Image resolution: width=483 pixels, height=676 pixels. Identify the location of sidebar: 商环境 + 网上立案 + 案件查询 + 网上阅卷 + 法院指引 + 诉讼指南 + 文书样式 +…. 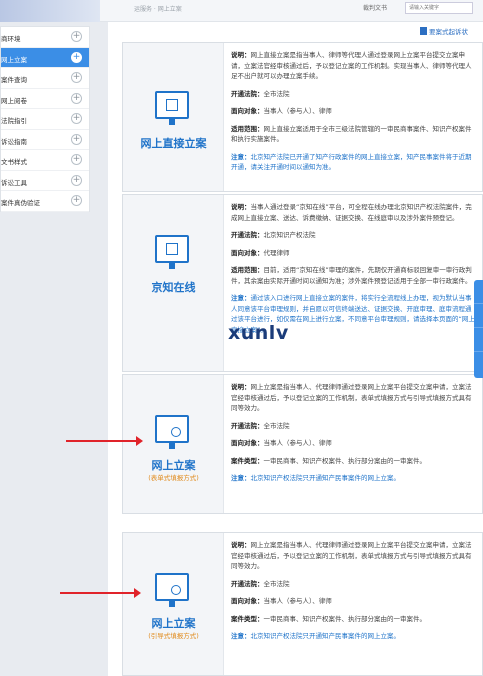
(45, 119).